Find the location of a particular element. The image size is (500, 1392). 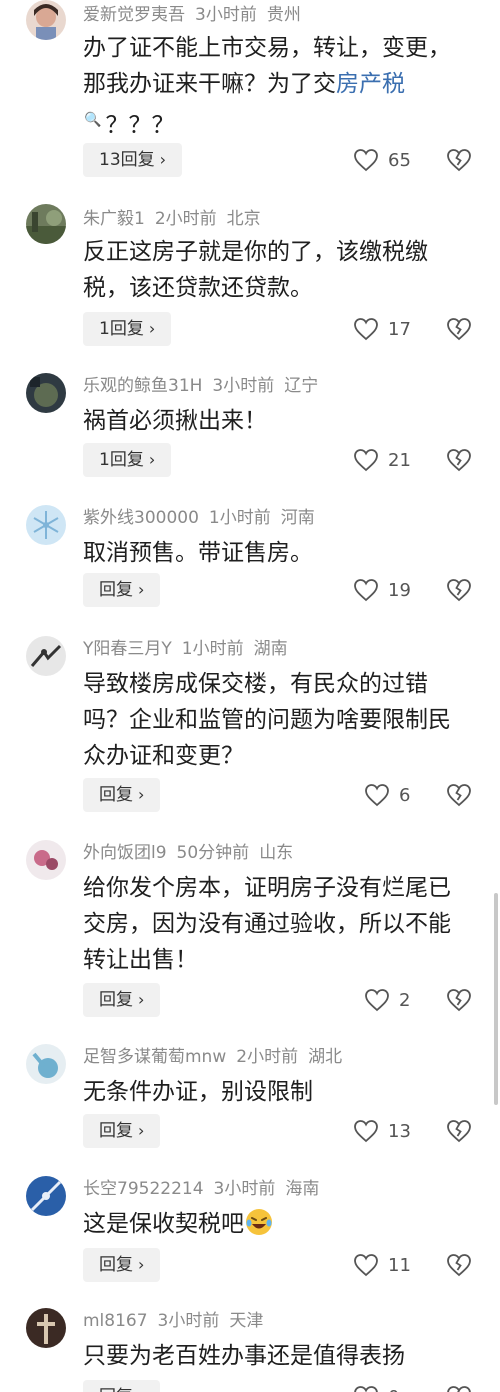

username: 乐观的鲸鱼31H is located at coordinates (142, 386).